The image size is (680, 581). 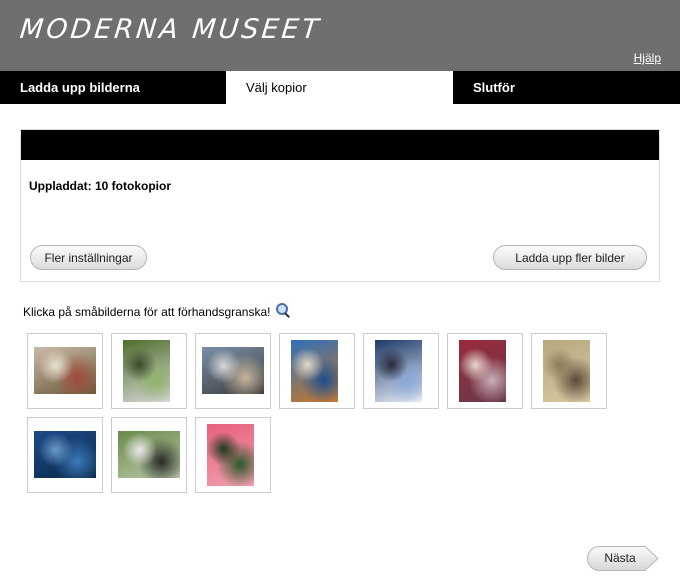 I want to click on tab-select-copies: Välj kopior, so click(x=339, y=87).